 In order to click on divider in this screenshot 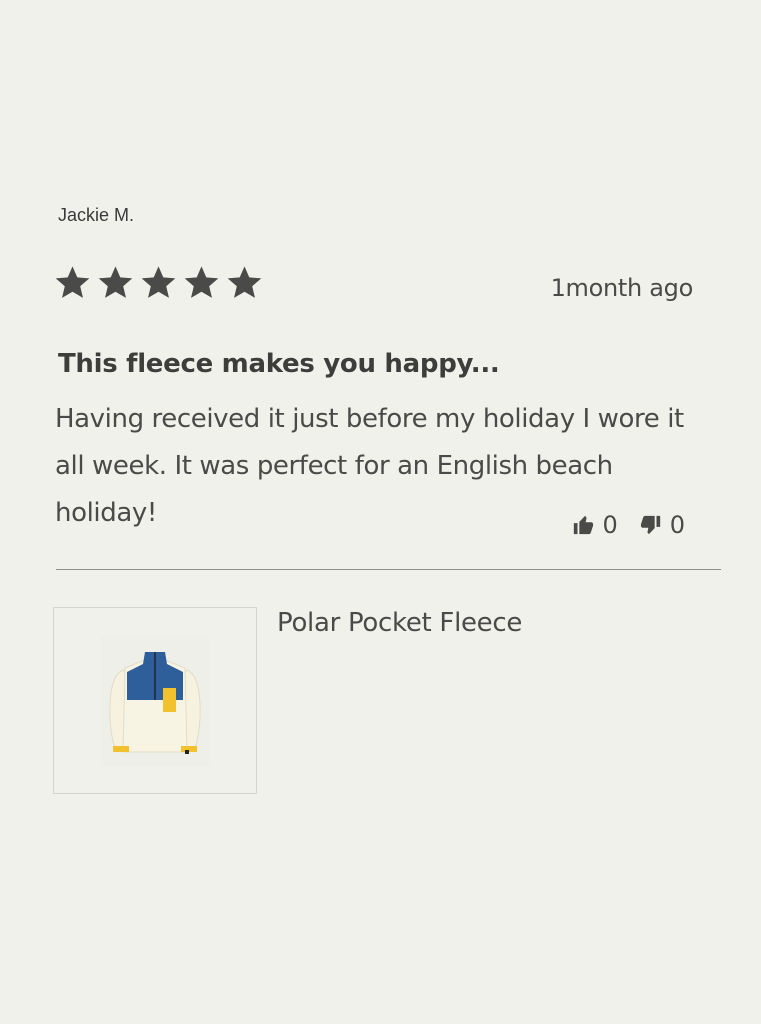, I will do `click(388, 569)`.